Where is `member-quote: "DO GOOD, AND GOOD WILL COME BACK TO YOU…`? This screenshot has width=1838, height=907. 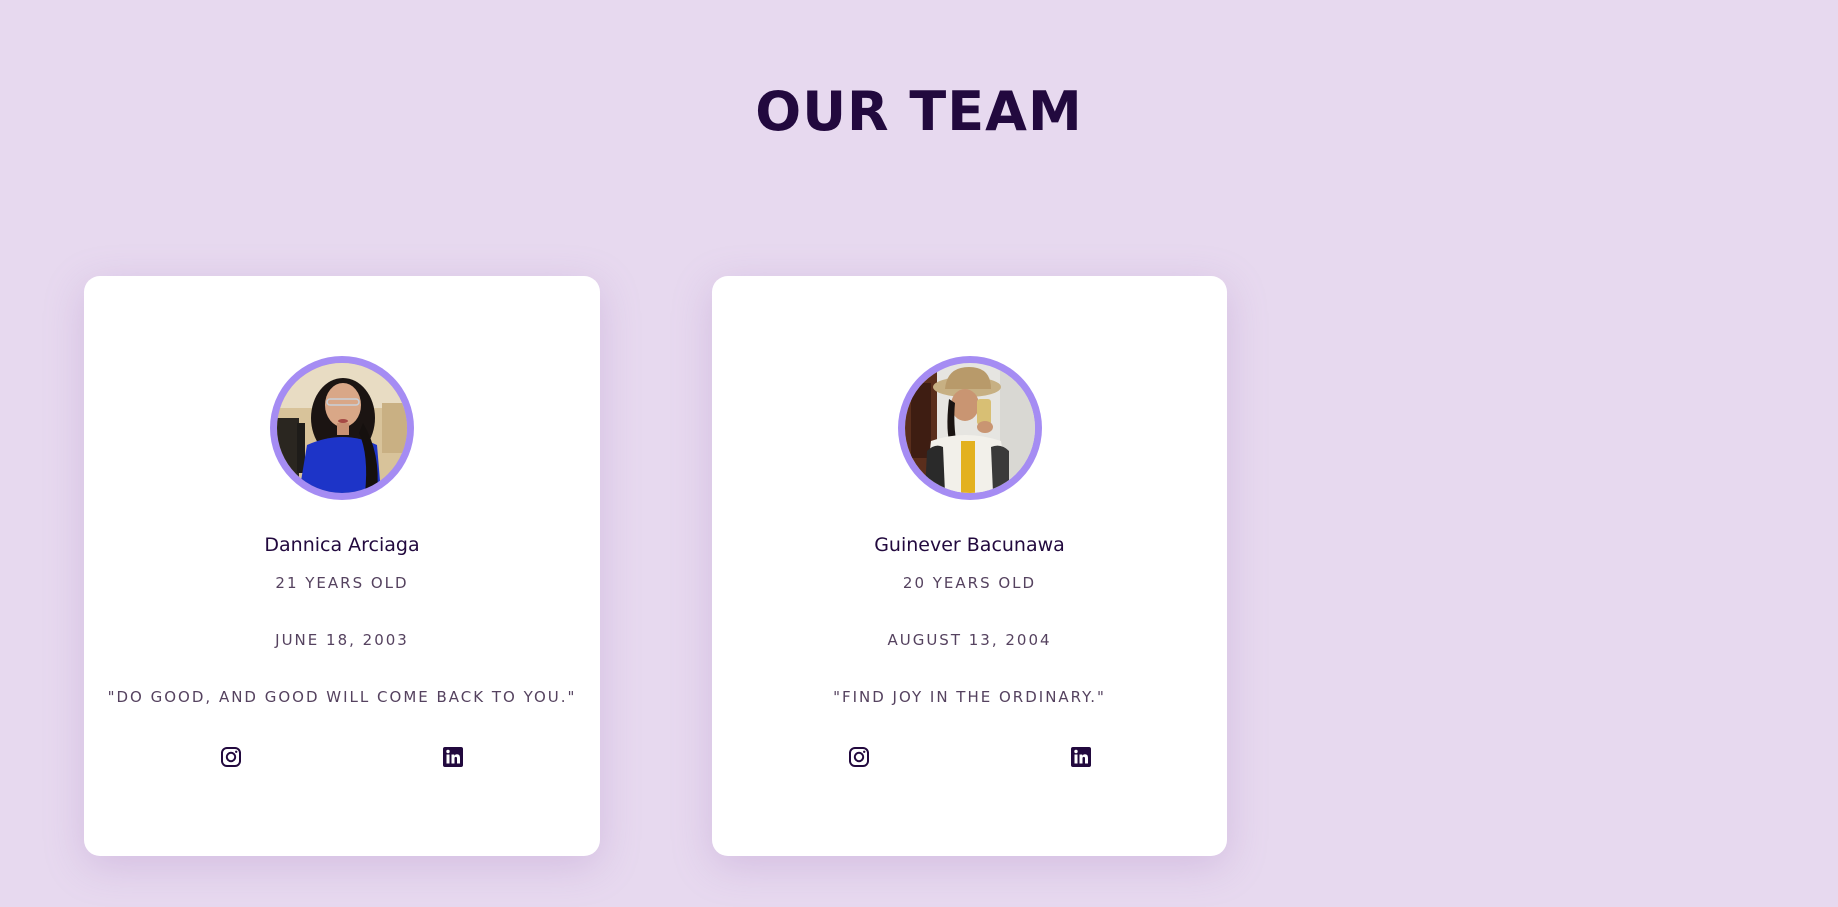 member-quote: "DO GOOD, AND GOOD WILL COME BACK TO YOU… is located at coordinates (342, 697).